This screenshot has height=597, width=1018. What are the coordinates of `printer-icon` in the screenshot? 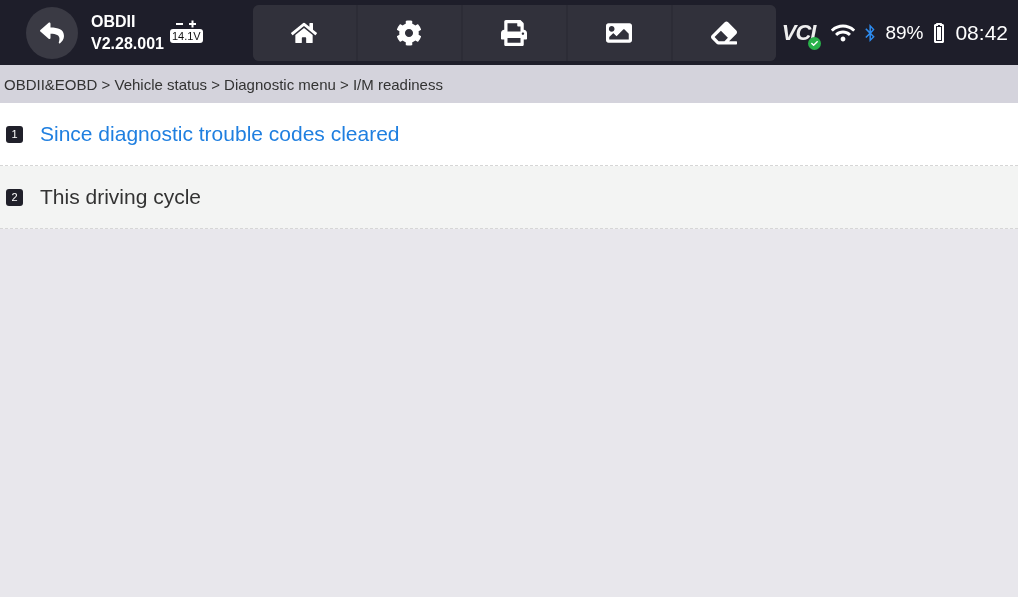 It's located at (514, 32).